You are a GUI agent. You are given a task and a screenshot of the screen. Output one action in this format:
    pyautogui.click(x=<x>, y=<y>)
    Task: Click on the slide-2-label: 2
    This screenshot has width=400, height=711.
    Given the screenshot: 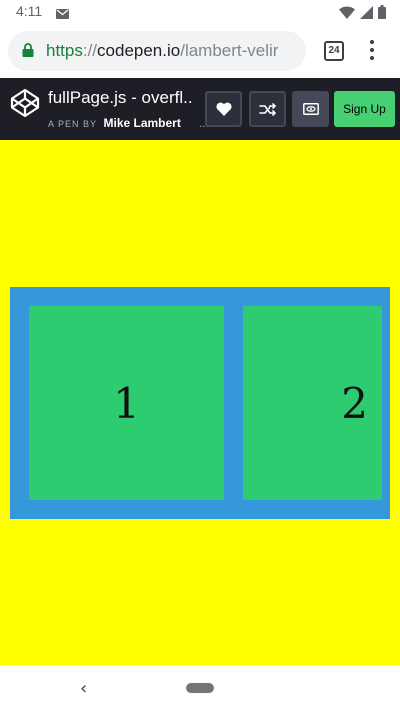 What is the action you would take?
    pyautogui.click(x=354, y=403)
    